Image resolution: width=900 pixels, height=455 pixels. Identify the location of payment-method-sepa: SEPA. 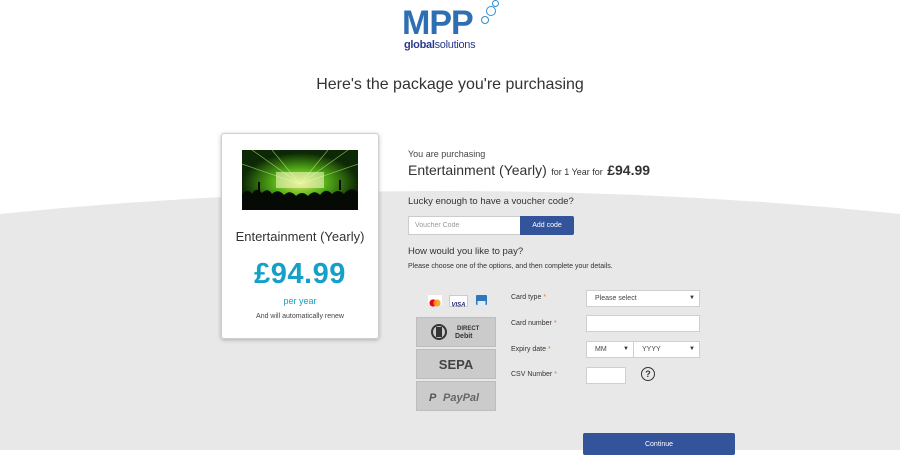
(456, 364).